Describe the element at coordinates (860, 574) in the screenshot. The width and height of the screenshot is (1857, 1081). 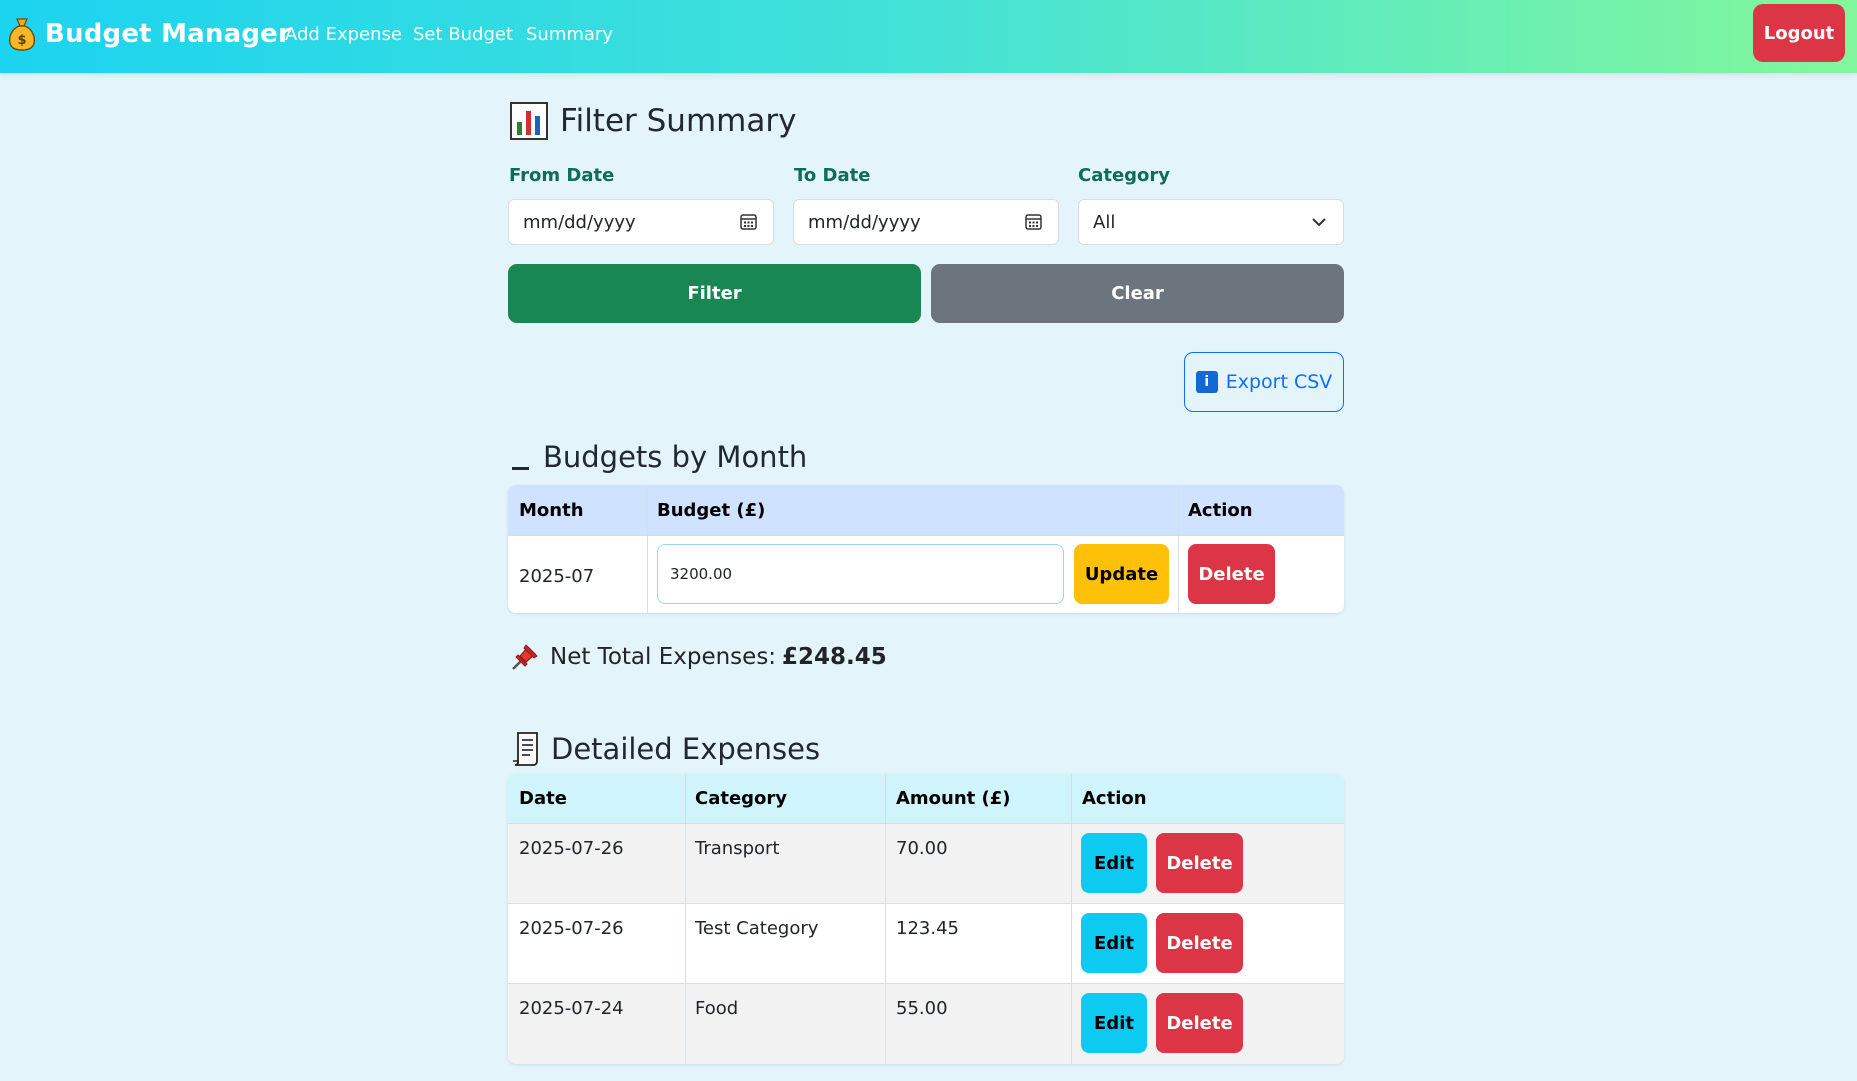
I see `budget-amount-input: 3200.00` at that location.